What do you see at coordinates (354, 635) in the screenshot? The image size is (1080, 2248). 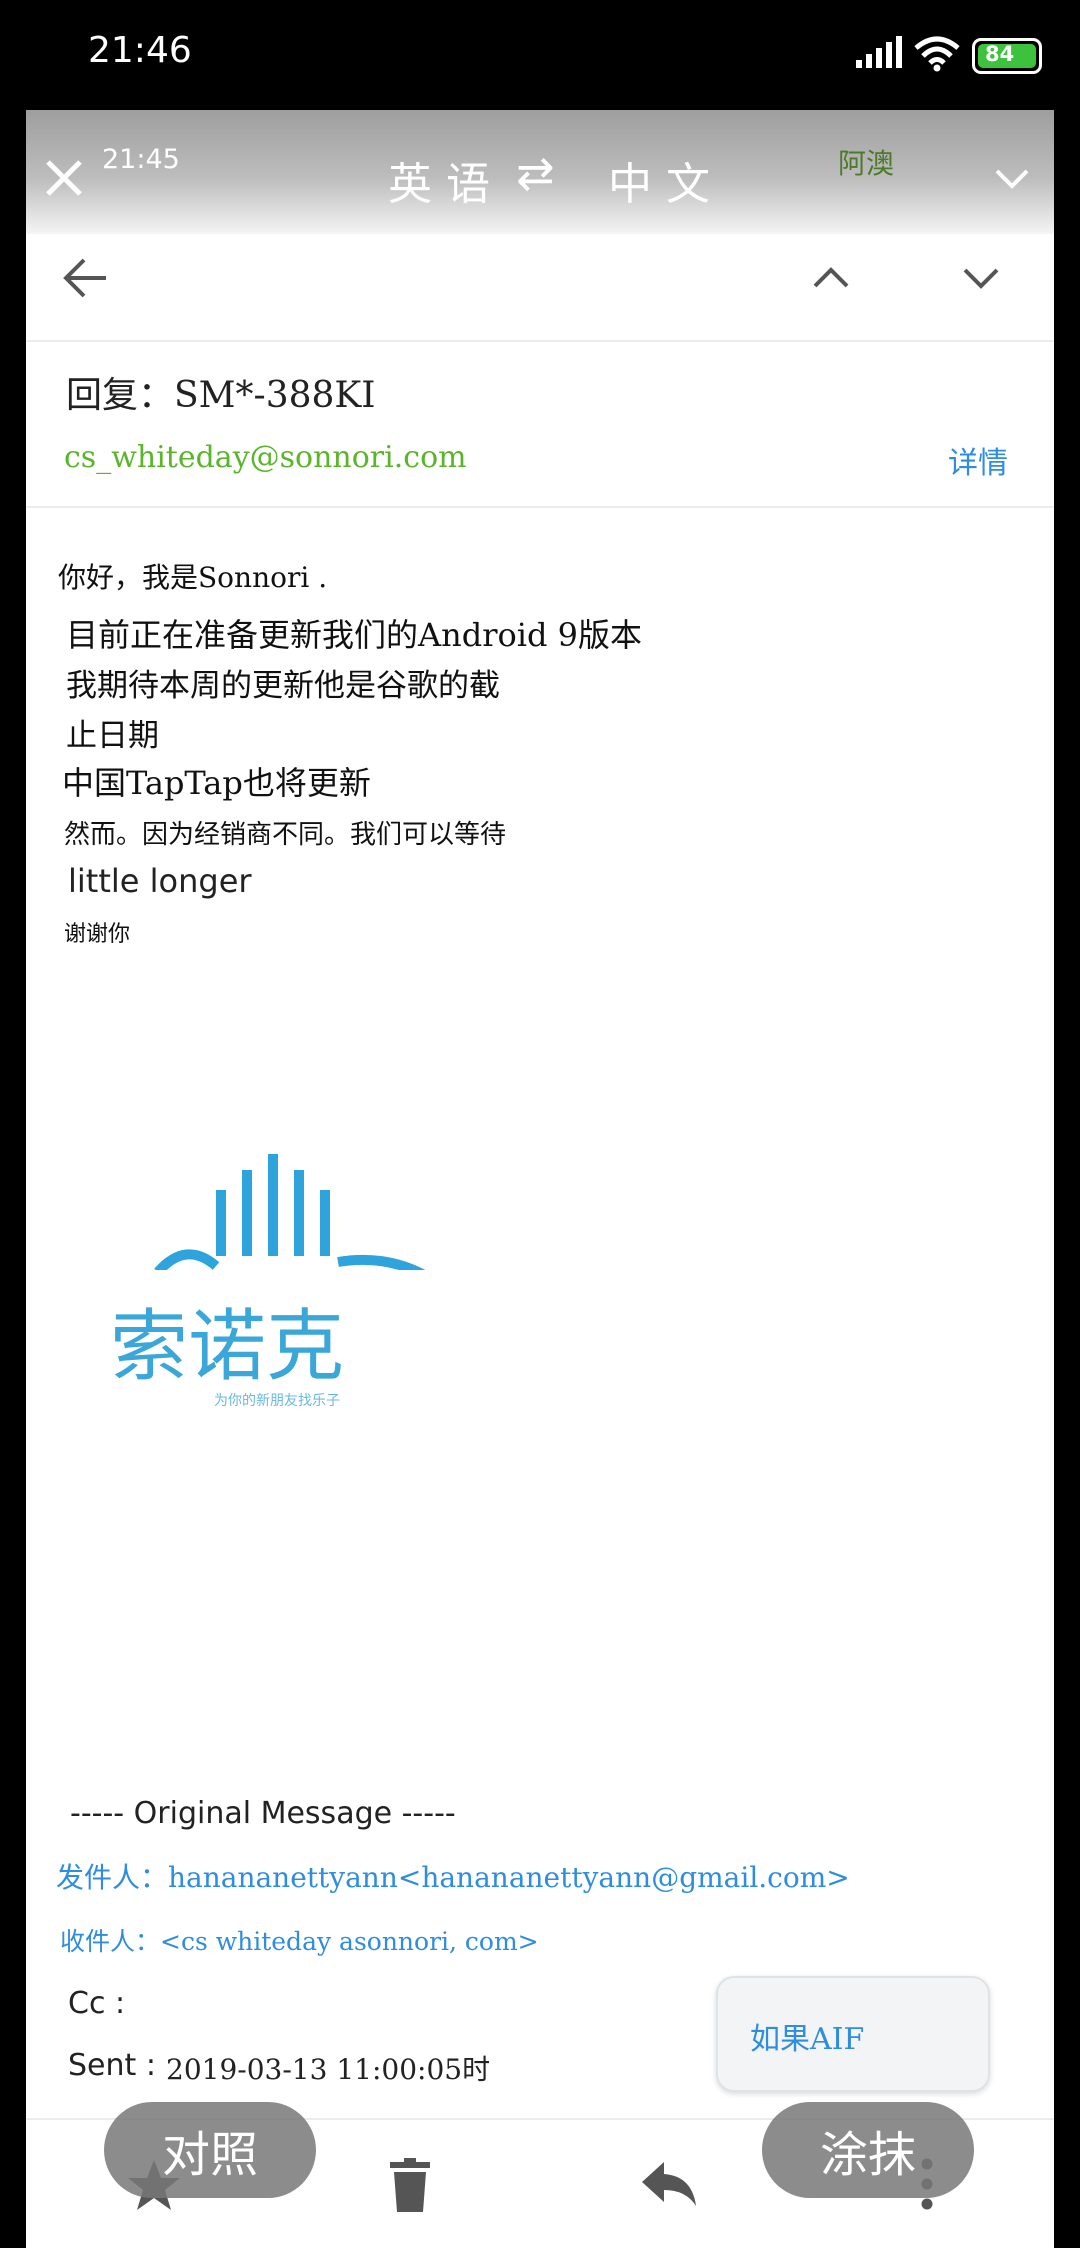 I see `body-line: 目前正在准备更新我们的Android 9版本` at bounding box center [354, 635].